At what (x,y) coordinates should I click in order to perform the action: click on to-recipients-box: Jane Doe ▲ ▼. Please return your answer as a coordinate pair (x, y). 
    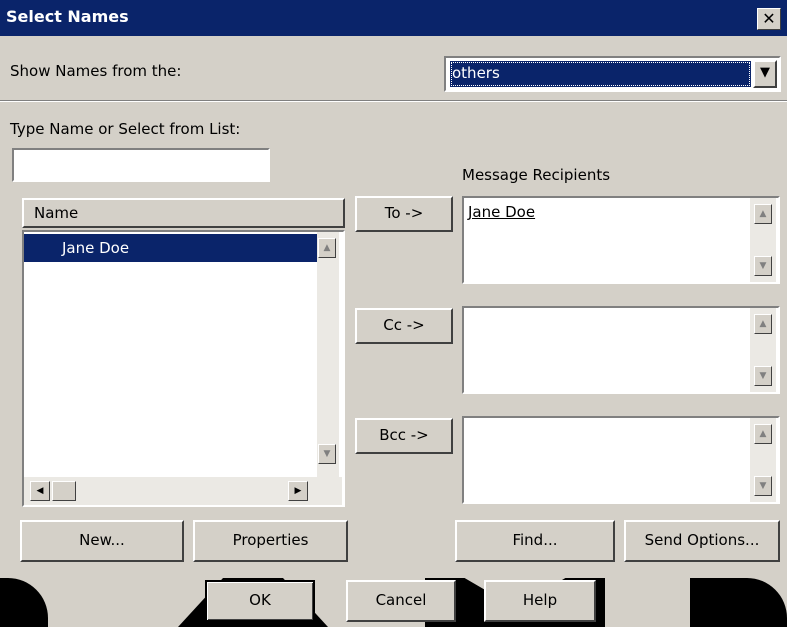
    Looking at the image, I should click on (621, 240).